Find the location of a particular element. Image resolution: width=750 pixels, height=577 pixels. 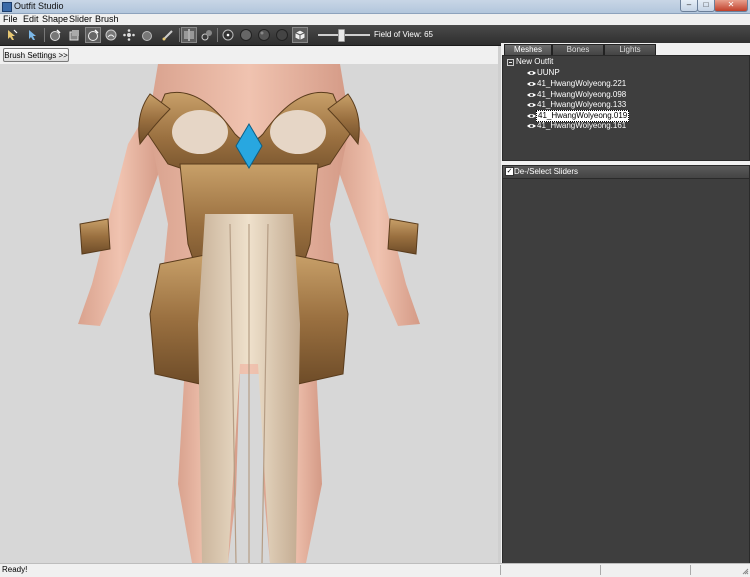

symmetry-icon is located at coordinates (189, 35).